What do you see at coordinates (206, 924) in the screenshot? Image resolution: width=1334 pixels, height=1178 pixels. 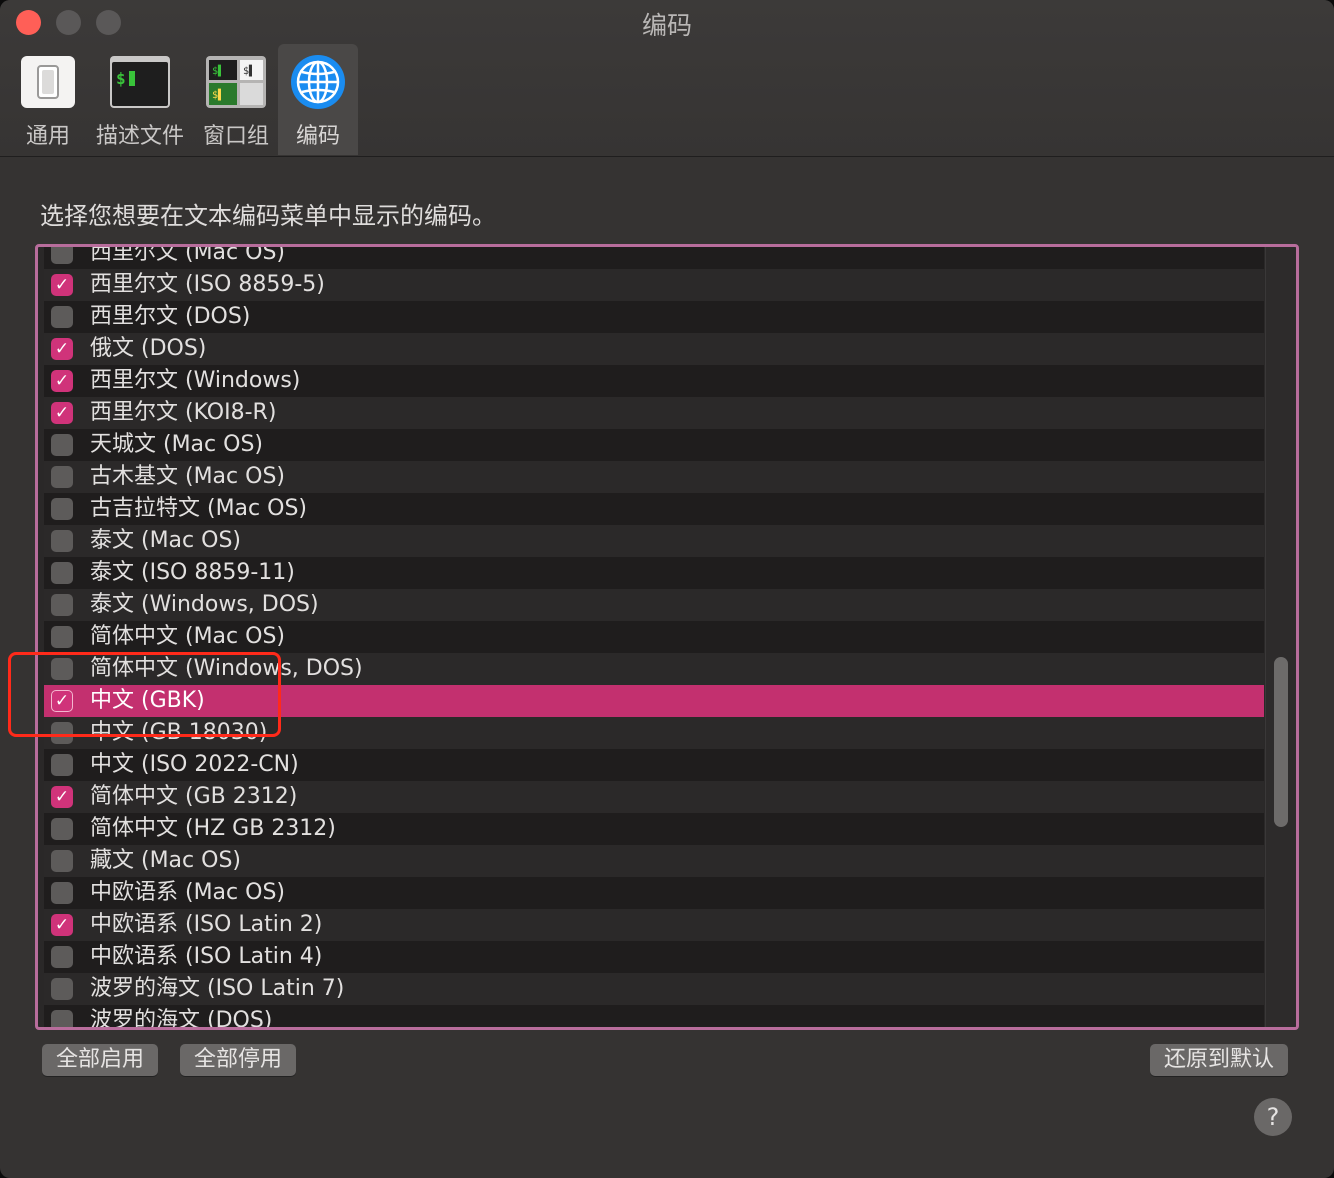 I see `encoding-label: 中欧语系 (ISO Latin 2)` at bounding box center [206, 924].